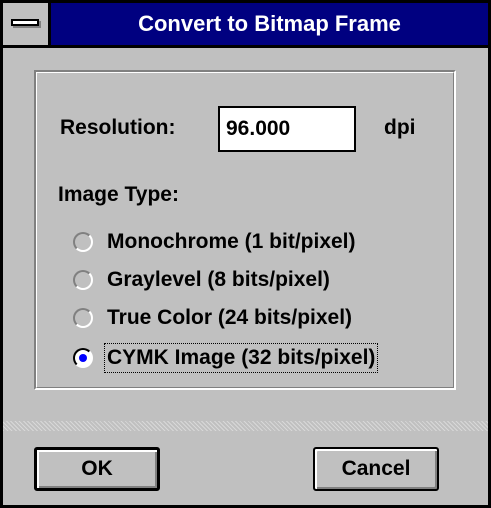  I want to click on radio-option-label: Graylevel (8 bits/pixel), so click(218, 279).